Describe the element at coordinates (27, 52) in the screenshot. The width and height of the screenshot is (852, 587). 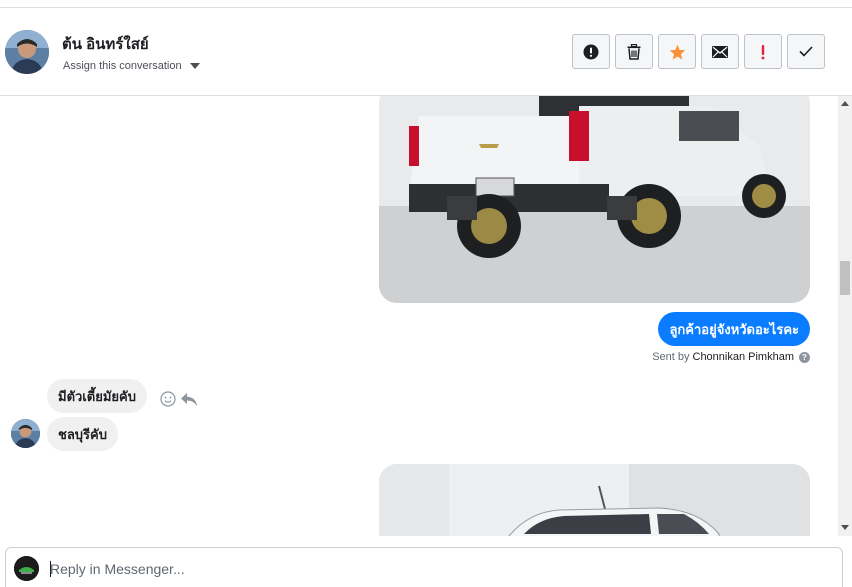
I see `contact-avatar` at that location.